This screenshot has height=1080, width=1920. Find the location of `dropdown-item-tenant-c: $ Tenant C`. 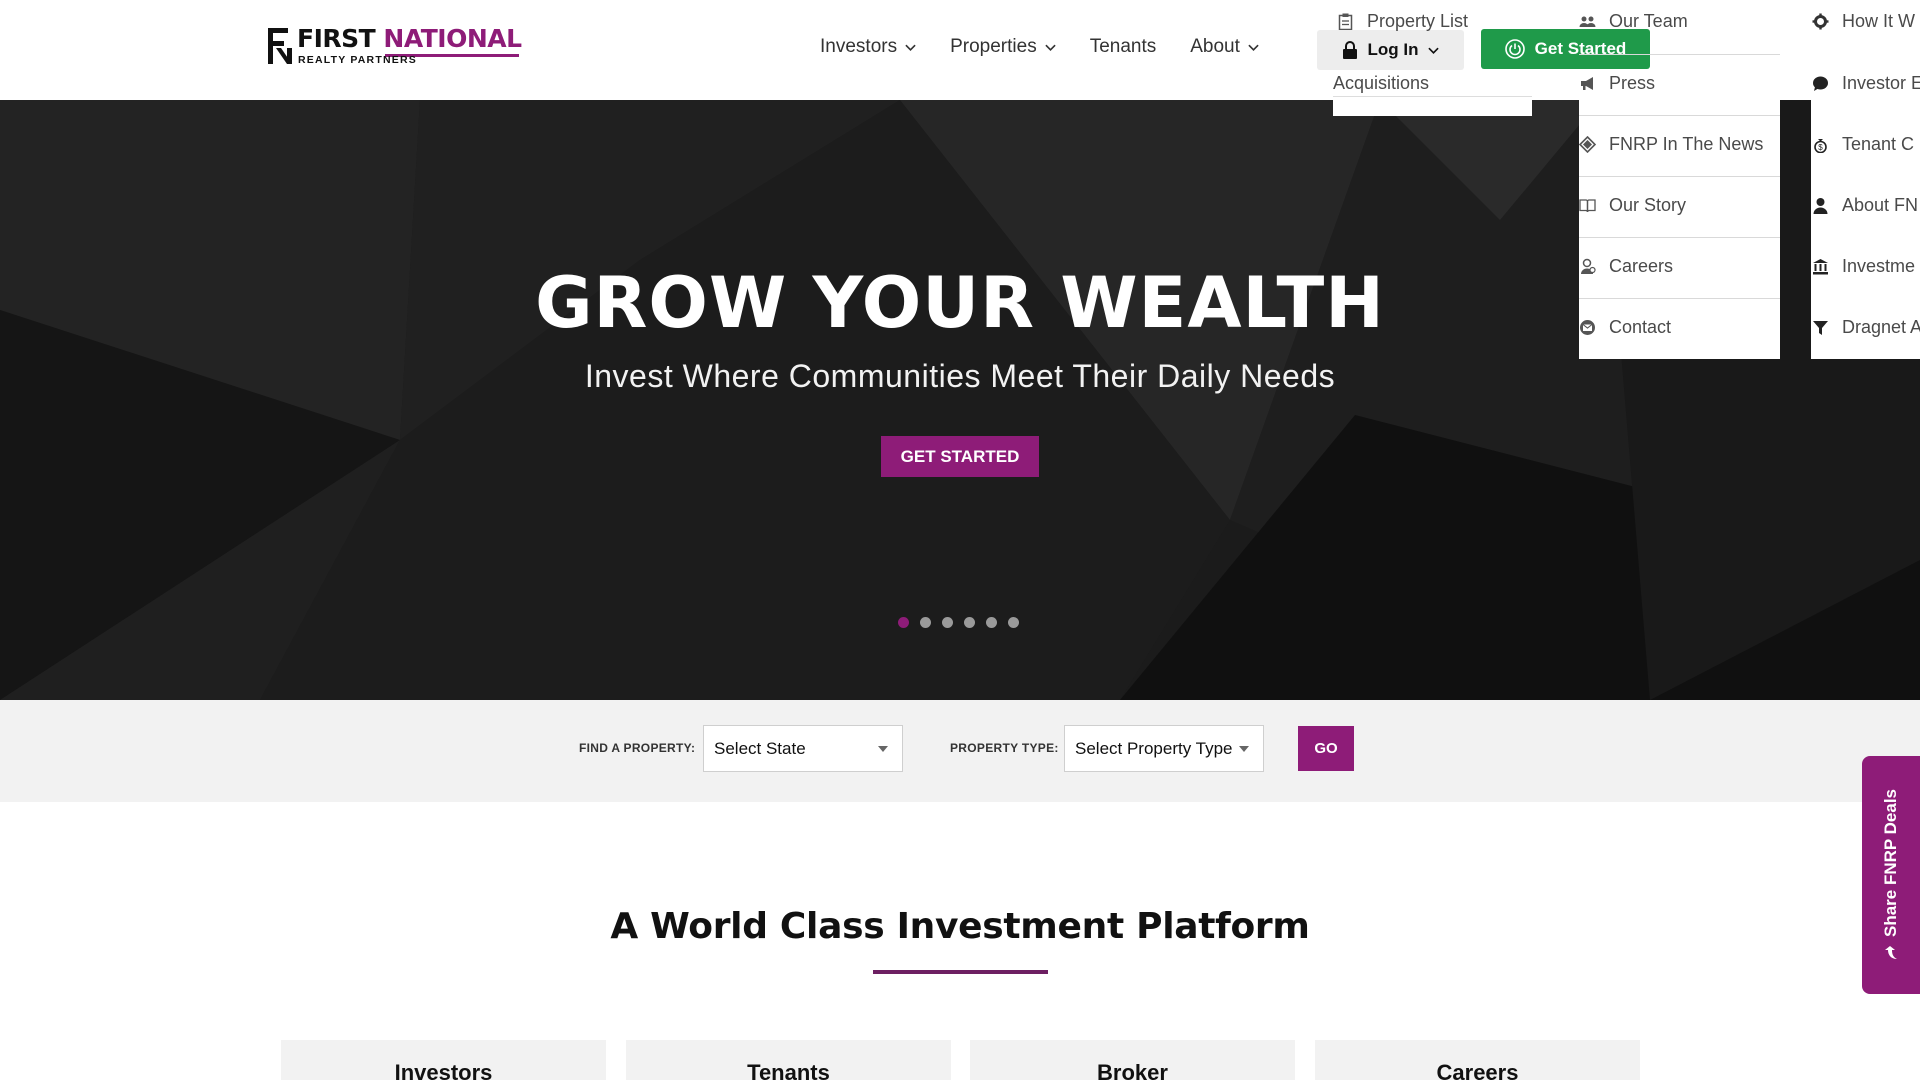

dropdown-item-tenant-c: $ Tenant C is located at coordinates (1863, 144).